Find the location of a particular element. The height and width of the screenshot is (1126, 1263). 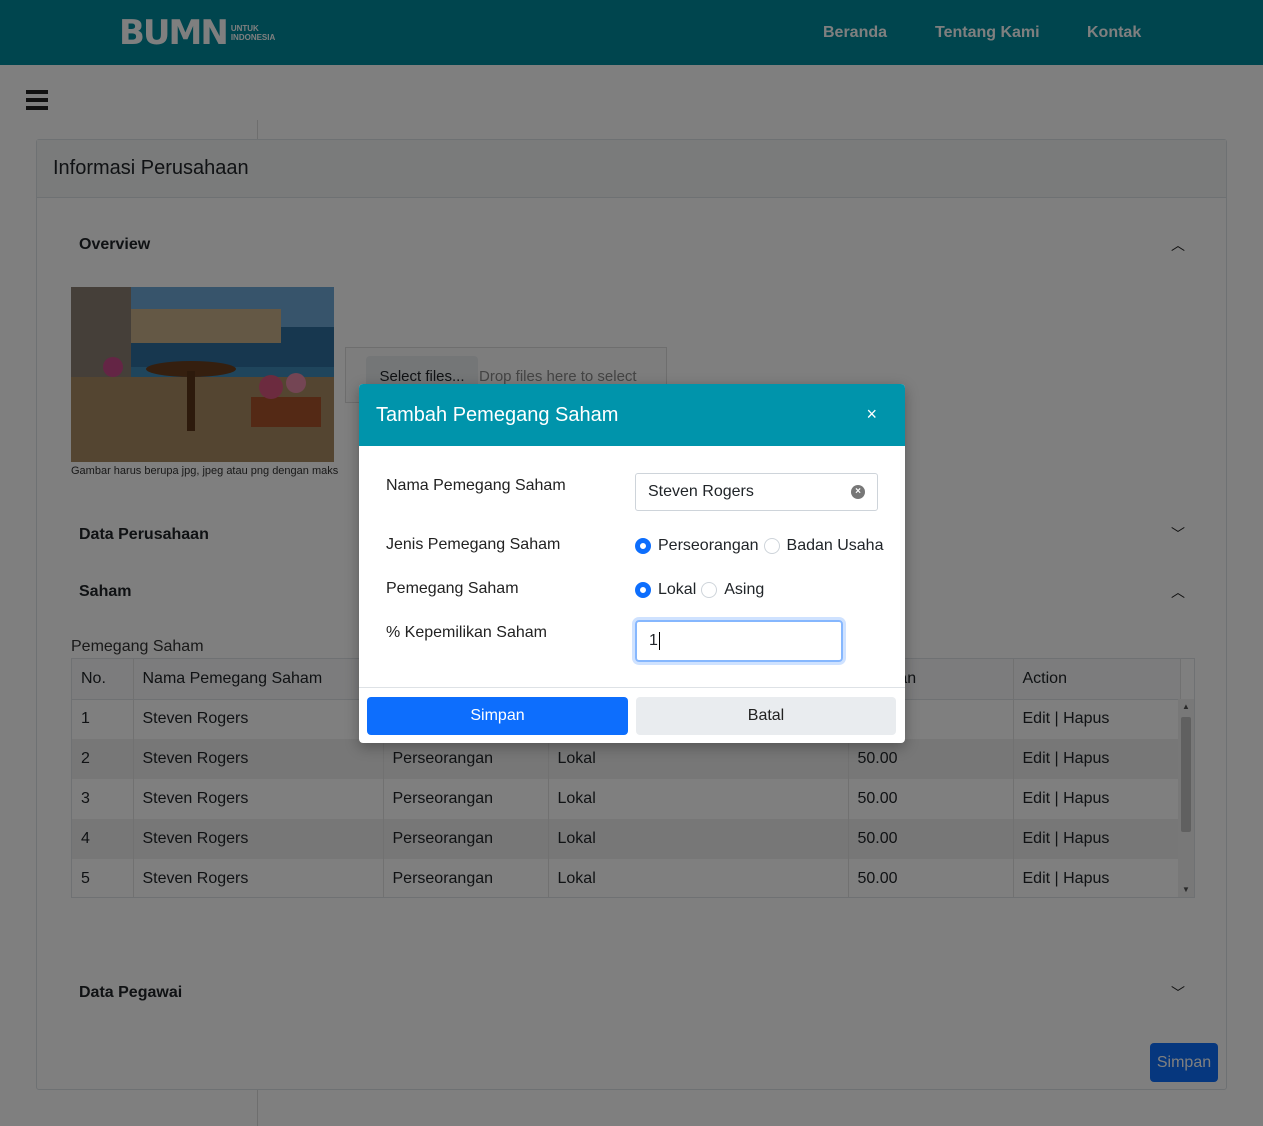

radio-perseorangan is located at coordinates (643, 546).